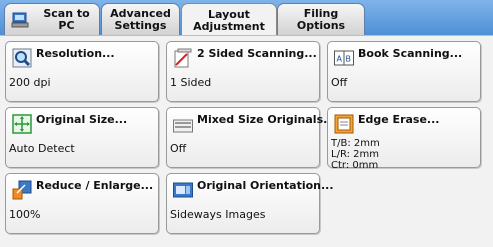 This screenshot has height=247, width=493. Describe the element at coordinates (82, 137) in the screenshot. I see `original-size-button: Original Size... Auto Detect` at that location.